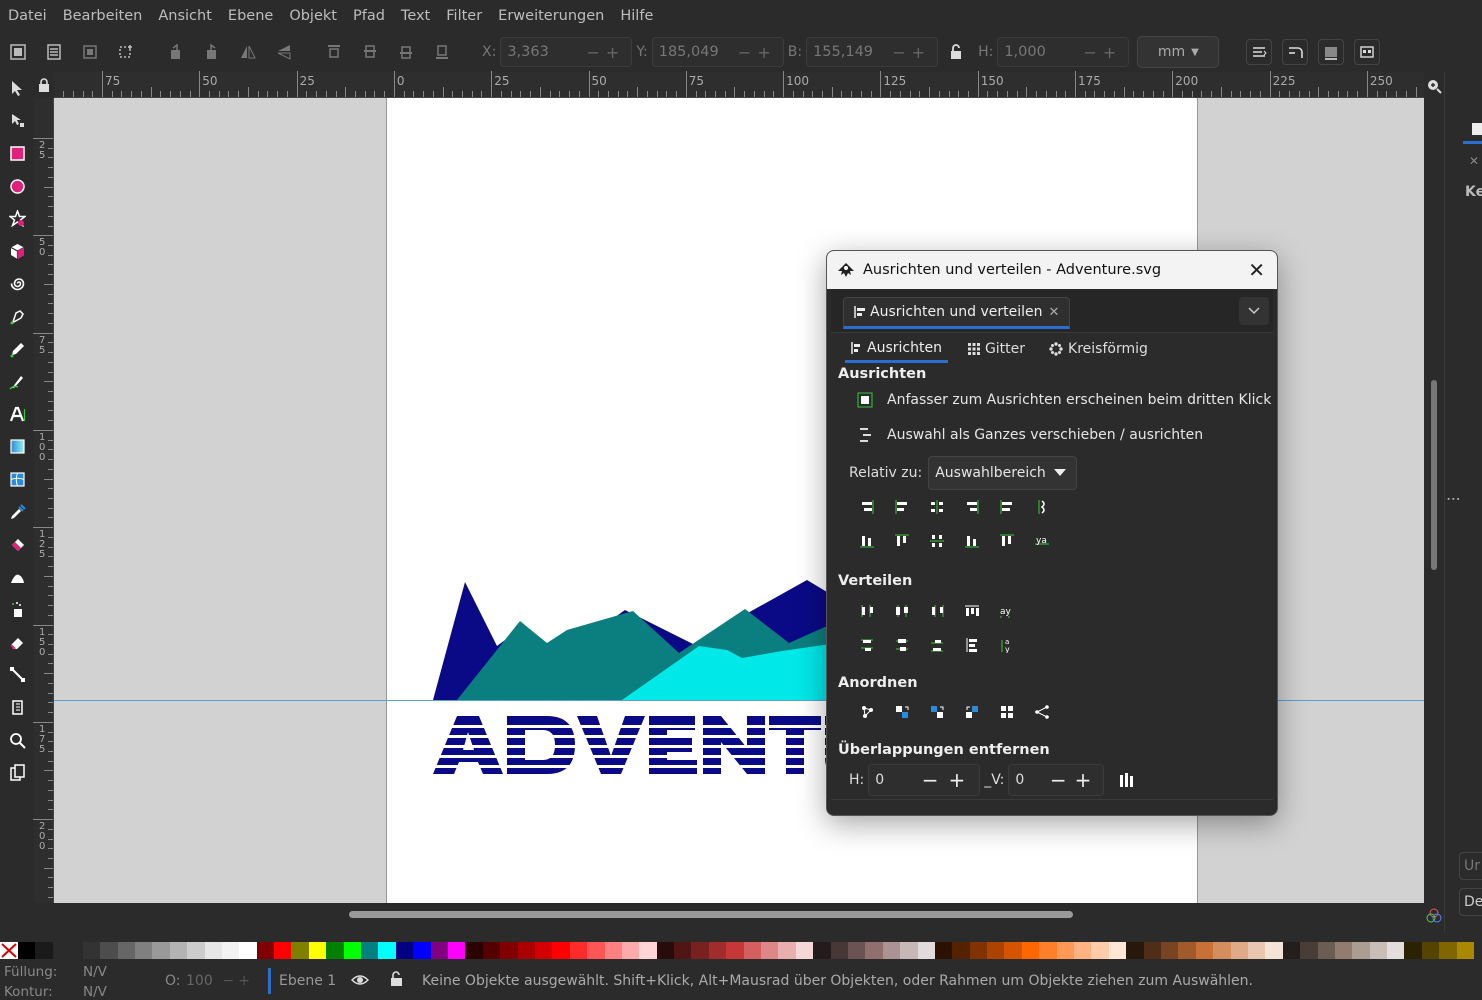 The image size is (1482, 1000). What do you see at coordinates (551, 16) in the screenshot?
I see `menu-erweiterungen: Erweiterungen` at bounding box center [551, 16].